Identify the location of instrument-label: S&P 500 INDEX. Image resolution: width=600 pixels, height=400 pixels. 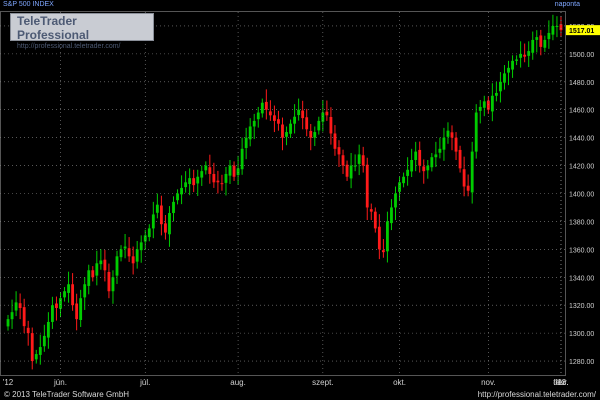
(28, 4).